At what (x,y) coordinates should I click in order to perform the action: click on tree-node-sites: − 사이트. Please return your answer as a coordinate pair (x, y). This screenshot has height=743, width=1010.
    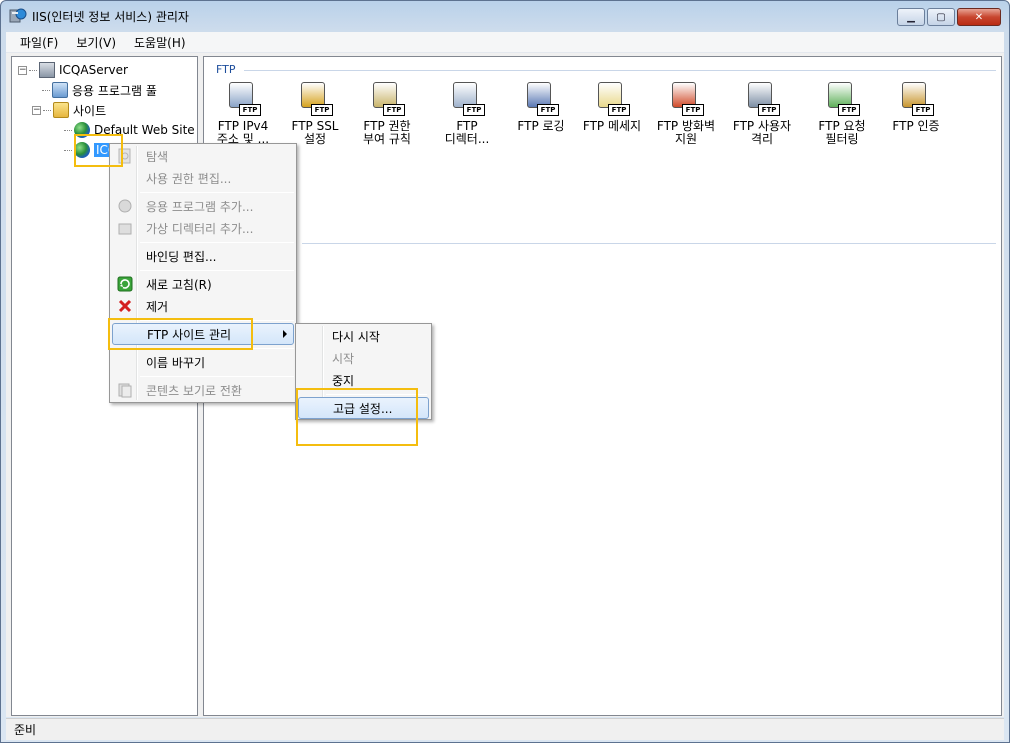
    Looking at the image, I should click on (69, 110).